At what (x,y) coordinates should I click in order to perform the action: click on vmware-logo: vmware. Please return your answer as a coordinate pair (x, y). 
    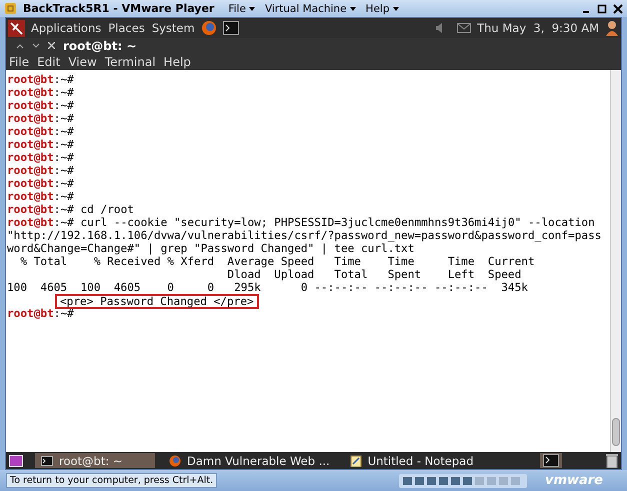
    Looking at the image, I should click on (573, 480).